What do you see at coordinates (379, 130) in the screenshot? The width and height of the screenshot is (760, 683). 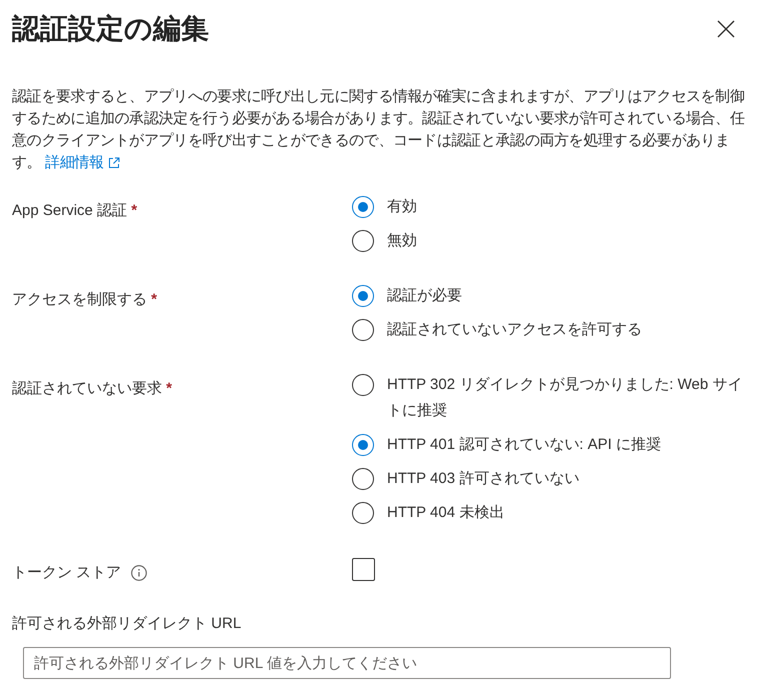 I see `description-text: 認証を要求すると、アプリへの要求に呼び出し元に関する情報が確実に含まれますが、アプリはアクセスを制御するために追加の承認決定を行う必要がある場合があります。認証されていない要求が許可されている場合、任意のクライアントがアプリを呼び出すことができるので、コードは認証と承認の両方を処理する必要があります。 詳細情報` at bounding box center [379, 130].